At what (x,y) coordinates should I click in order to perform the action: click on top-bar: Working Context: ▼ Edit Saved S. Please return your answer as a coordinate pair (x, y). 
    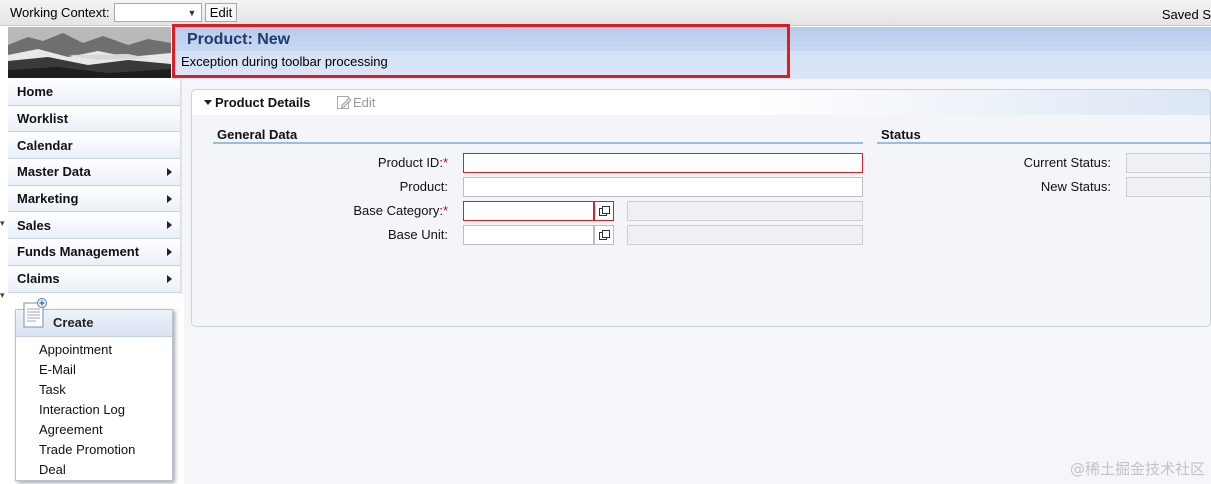
    Looking at the image, I should click on (605, 13).